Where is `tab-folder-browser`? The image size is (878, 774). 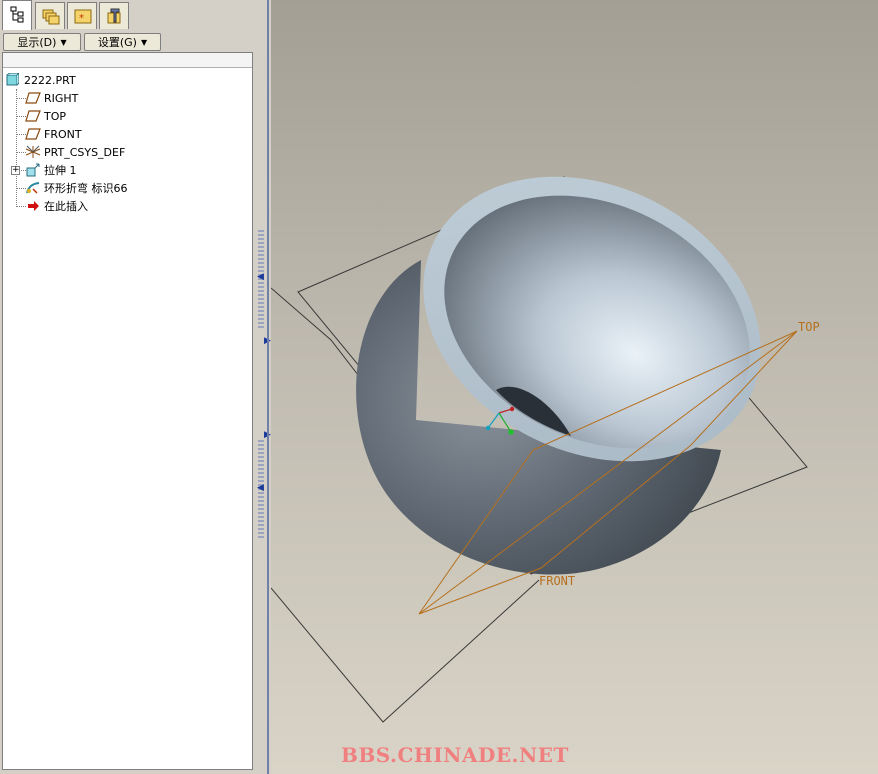 tab-folder-browser is located at coordinates (50, 15).